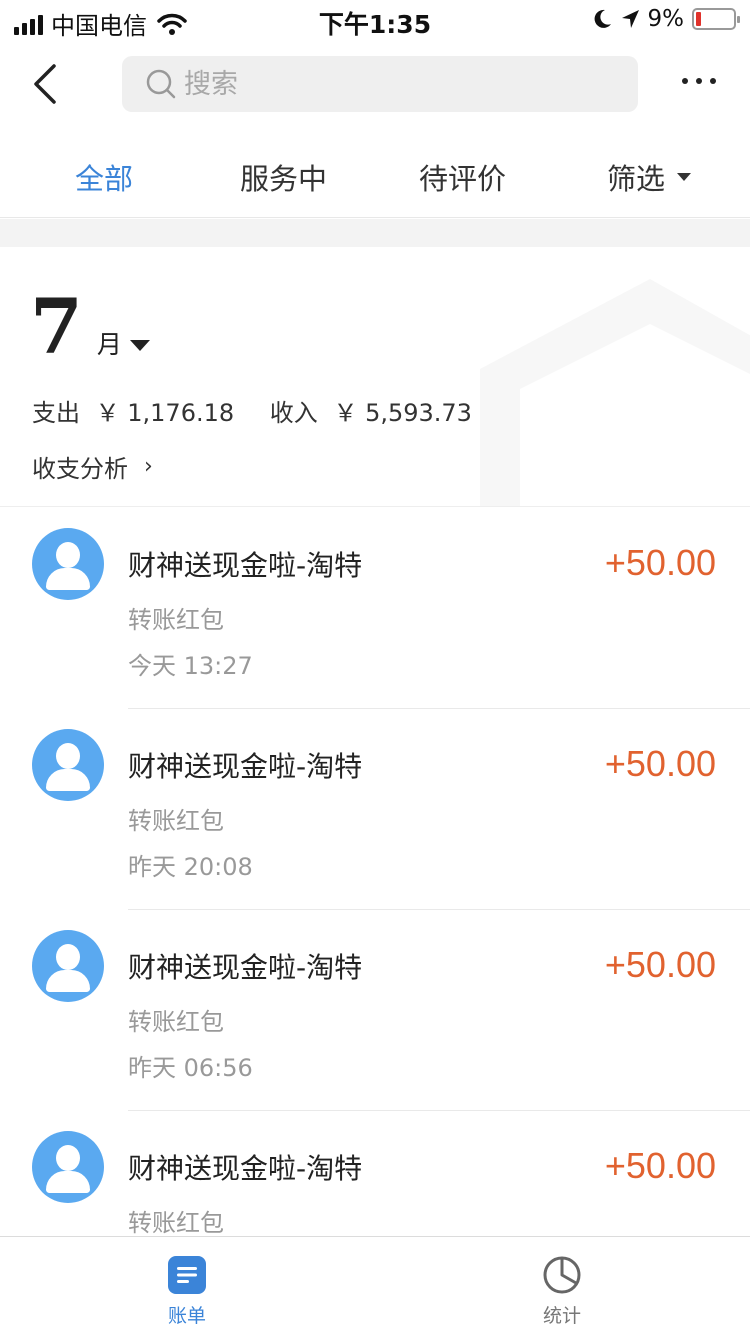 This screenshot has height=1334, width=750. What do you see at coordinates (104, 177) in the screenshot?
I see `tab-all: 全部` at bounding box center [104, 177].